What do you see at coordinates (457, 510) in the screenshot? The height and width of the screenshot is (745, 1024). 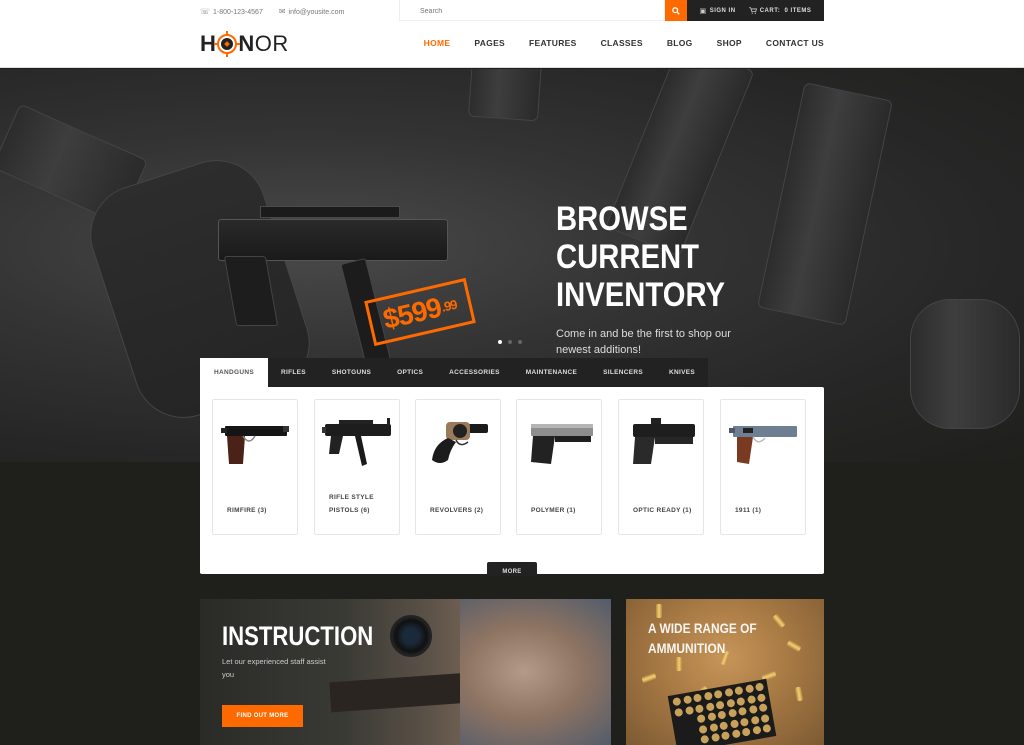 I see `product-label: REVOLVERS (2)` at bounding box center [457, 510].